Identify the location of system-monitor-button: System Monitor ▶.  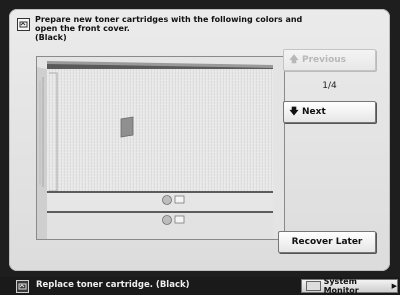
(349, 286).